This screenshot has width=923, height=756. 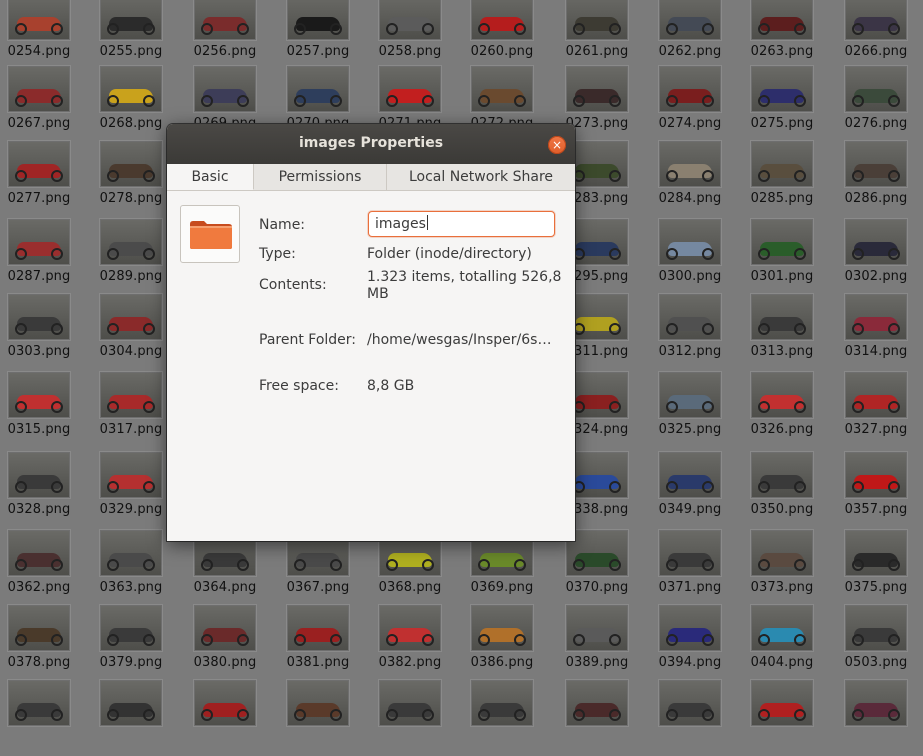 I want to click on tab-bar: Basic Permissions Local Network Share, so click(x=371, y=177).